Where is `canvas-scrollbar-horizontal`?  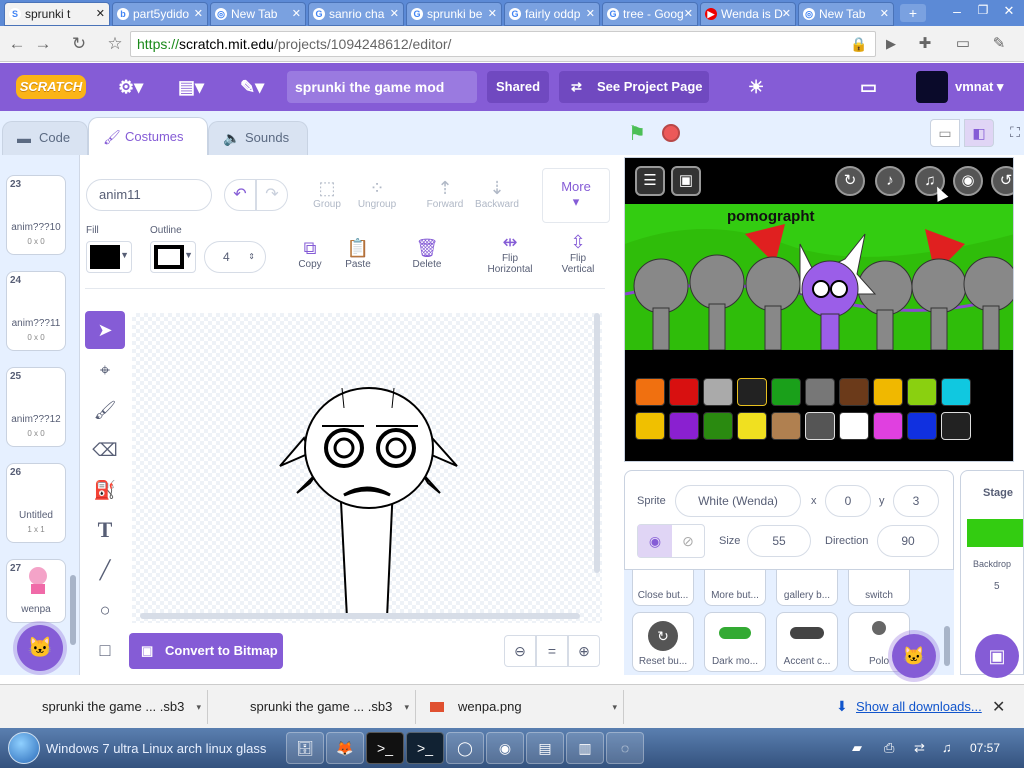
canvas-scrollbar-horizontal is located at coordinates (360, 616).